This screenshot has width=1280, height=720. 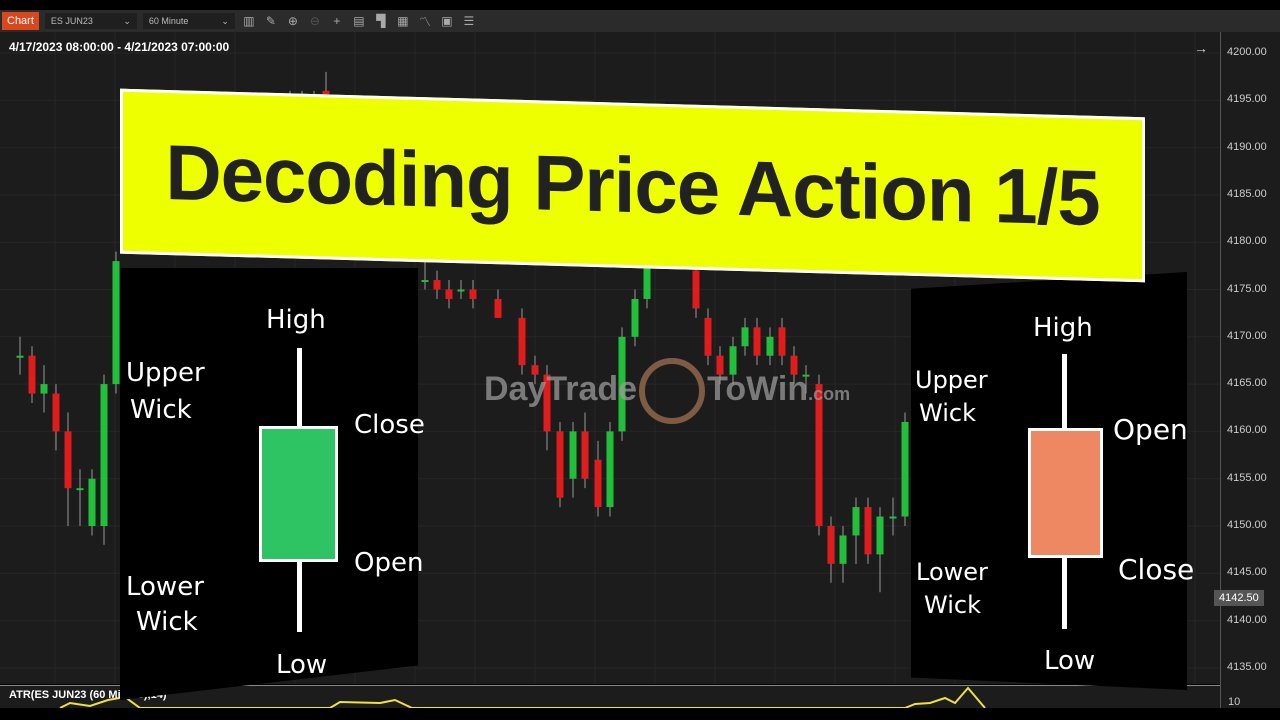 What do you see at coordinates (1070, 661) in the screenshot?
I see `bear-low-label: Low` at bounding box center [1070, 661].